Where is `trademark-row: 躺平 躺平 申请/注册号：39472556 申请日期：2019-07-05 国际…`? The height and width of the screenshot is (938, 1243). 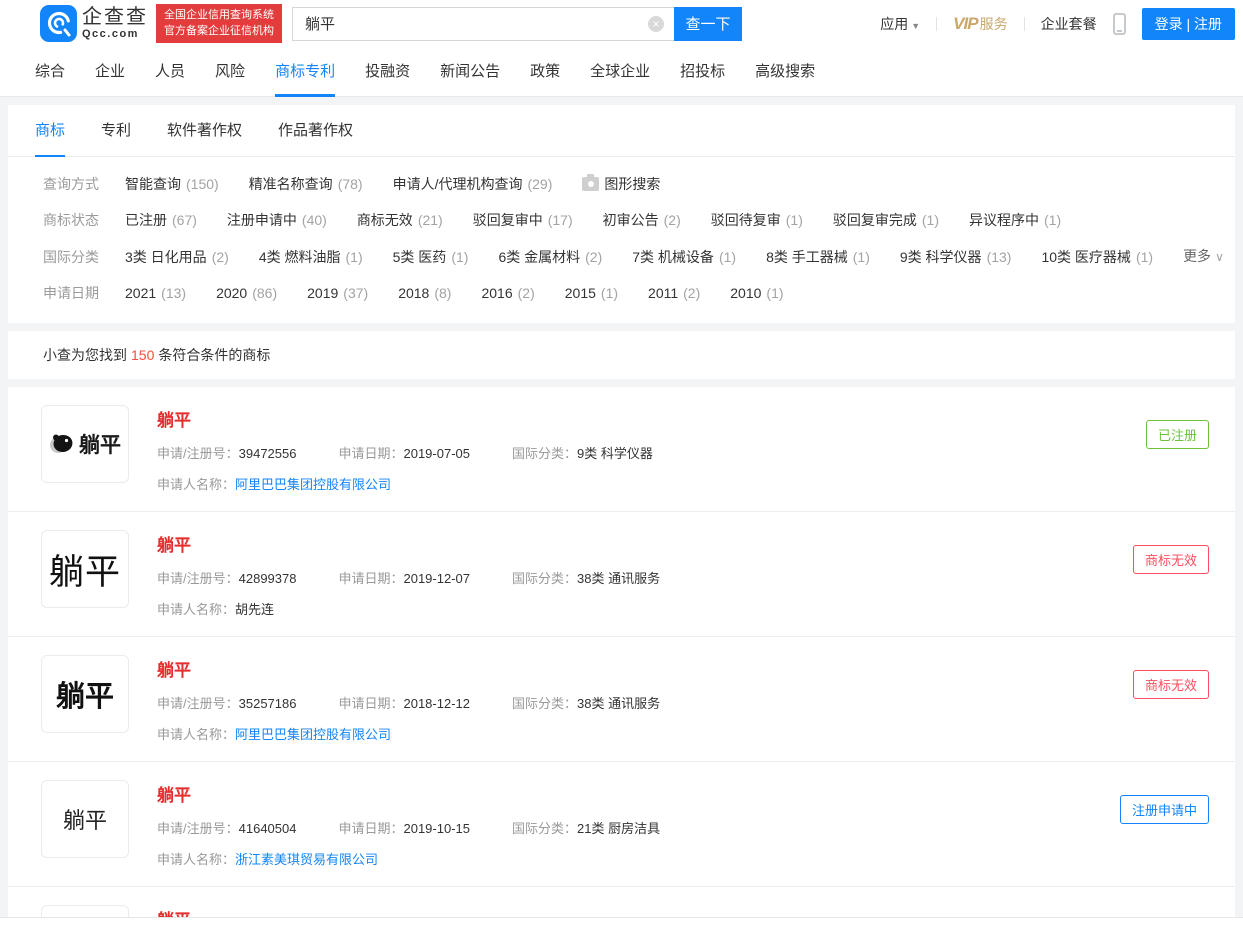 trademark-row: 躺平 躺平 申请/注册号：39472556 申请日期：2019-07-05 国际… is located at coordinates (621, 449).